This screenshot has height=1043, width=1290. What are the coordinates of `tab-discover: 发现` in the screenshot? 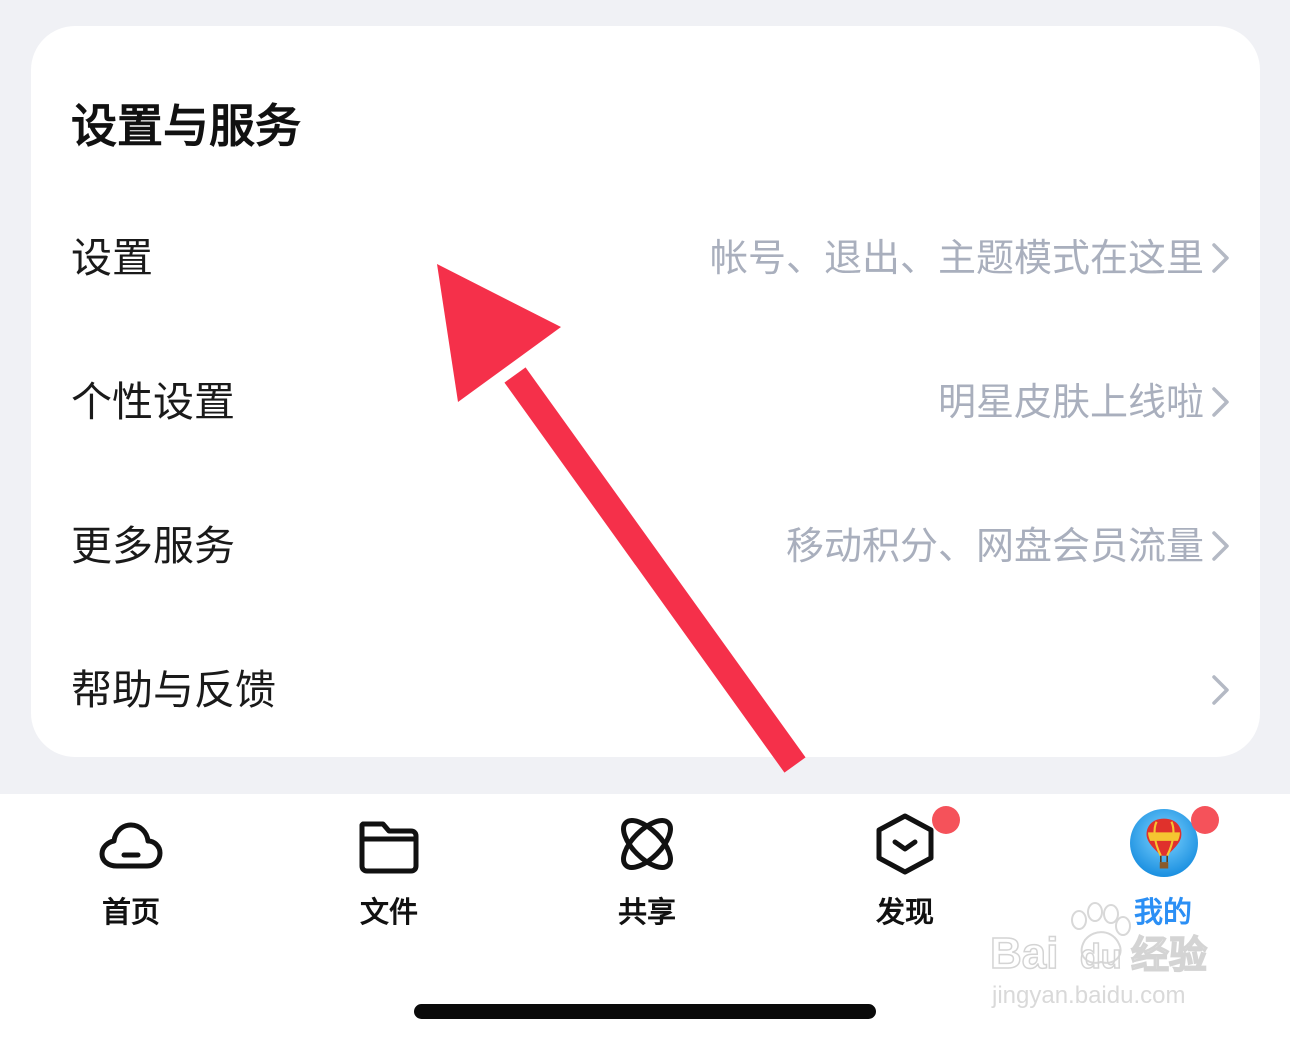 It's located at (905, 872).